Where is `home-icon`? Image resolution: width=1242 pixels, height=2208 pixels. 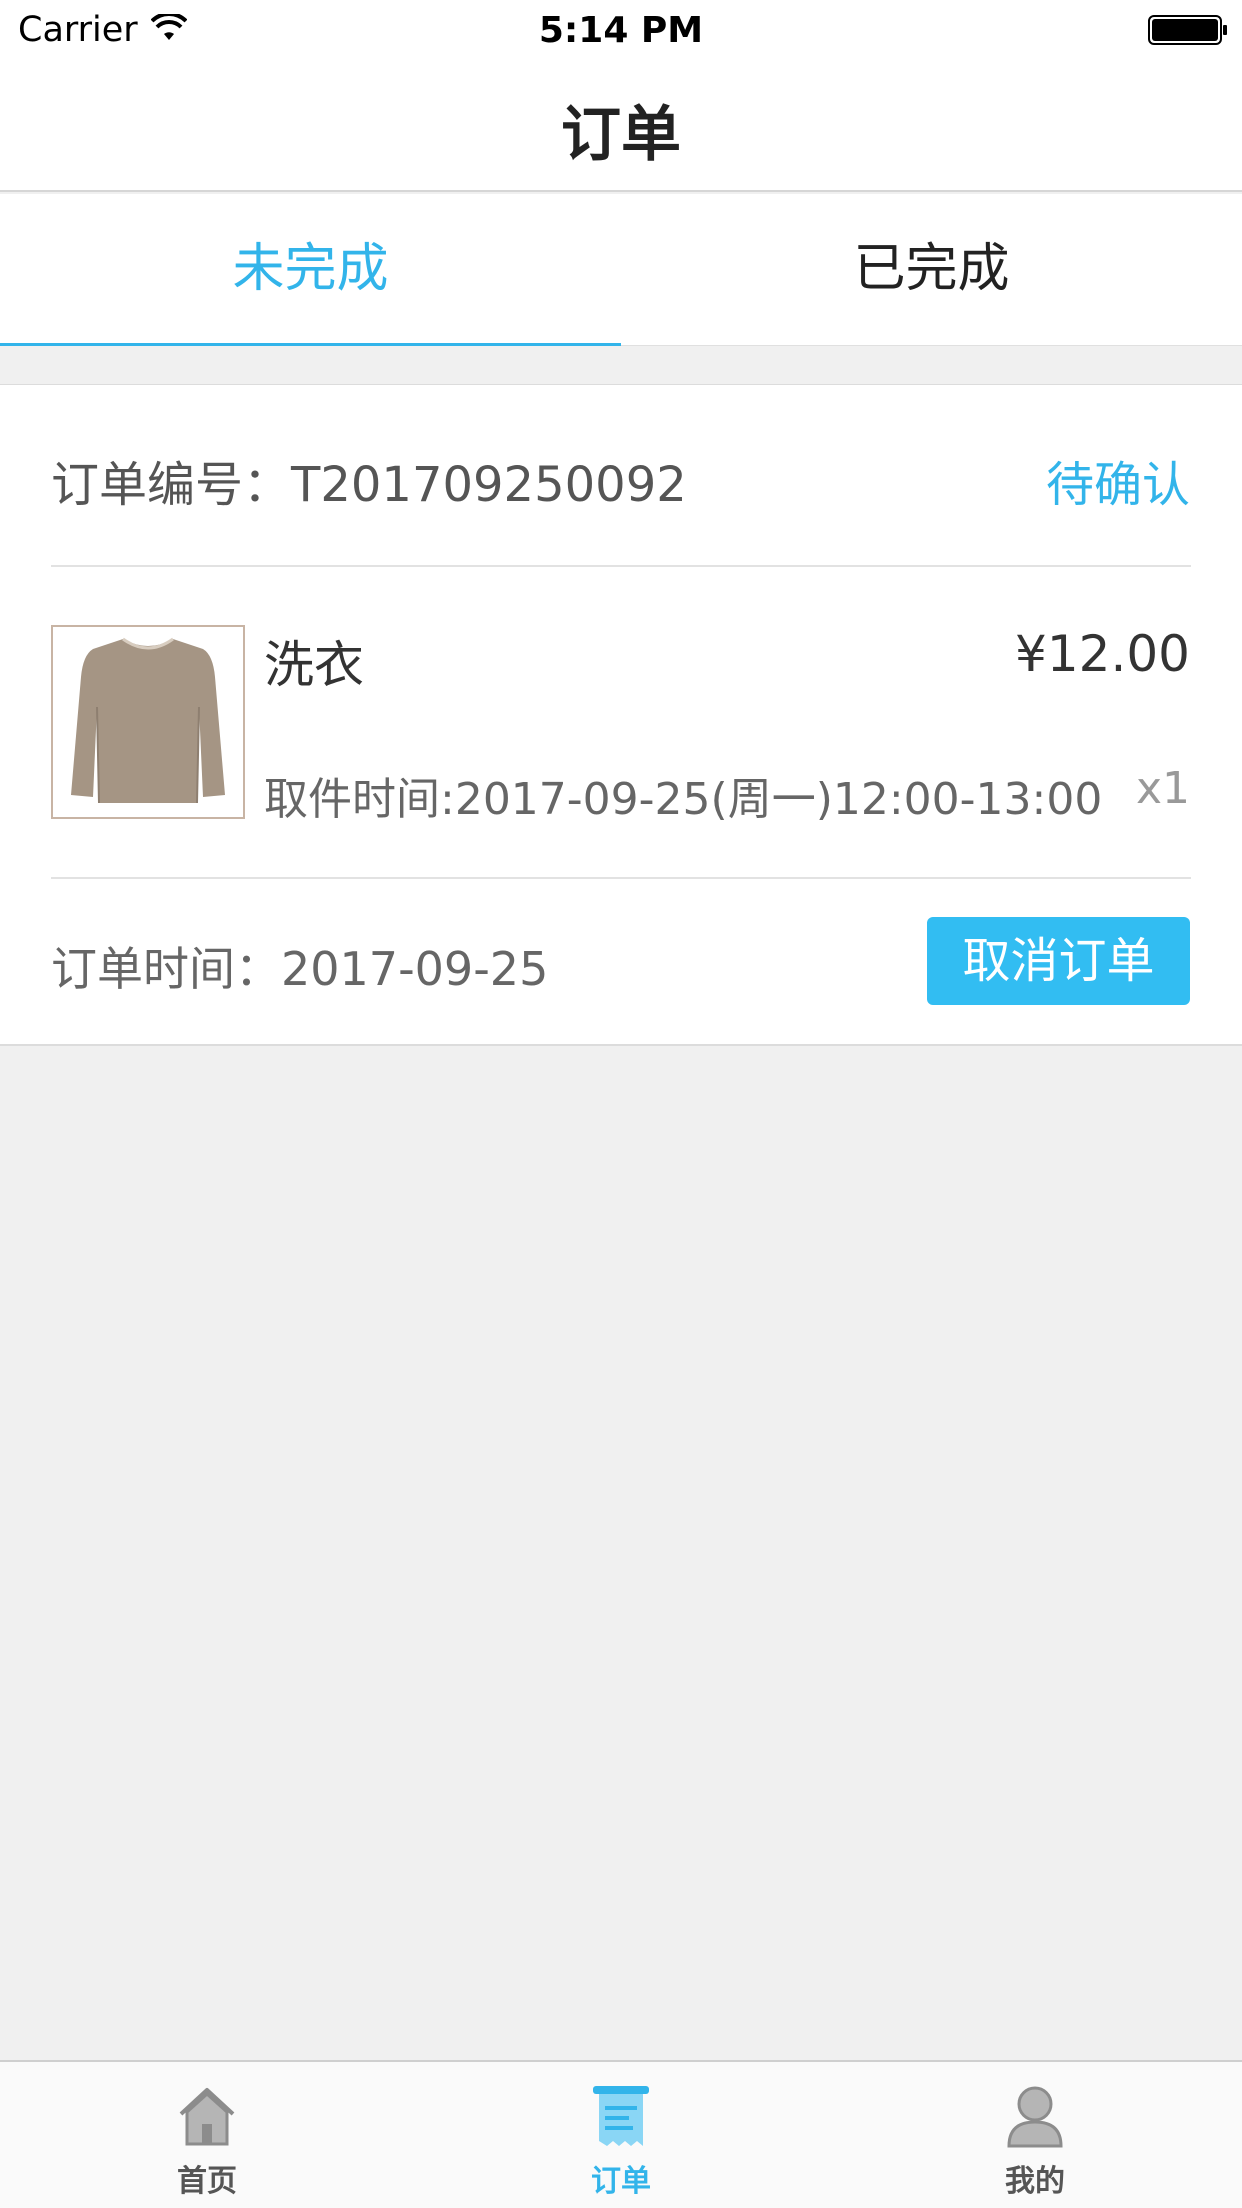
home-icon is located at coordinates (207, 2117).